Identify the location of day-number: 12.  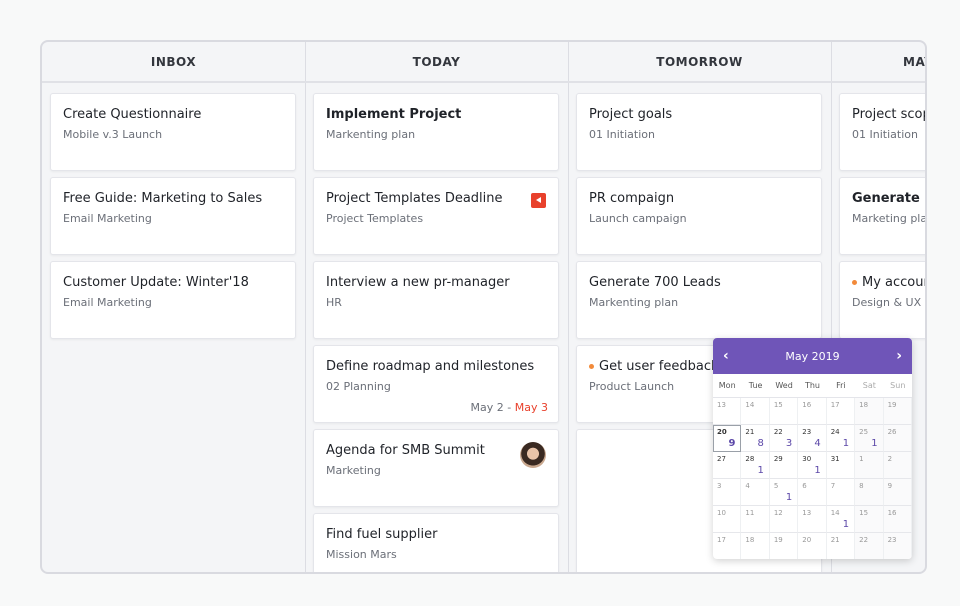
(778, 513).